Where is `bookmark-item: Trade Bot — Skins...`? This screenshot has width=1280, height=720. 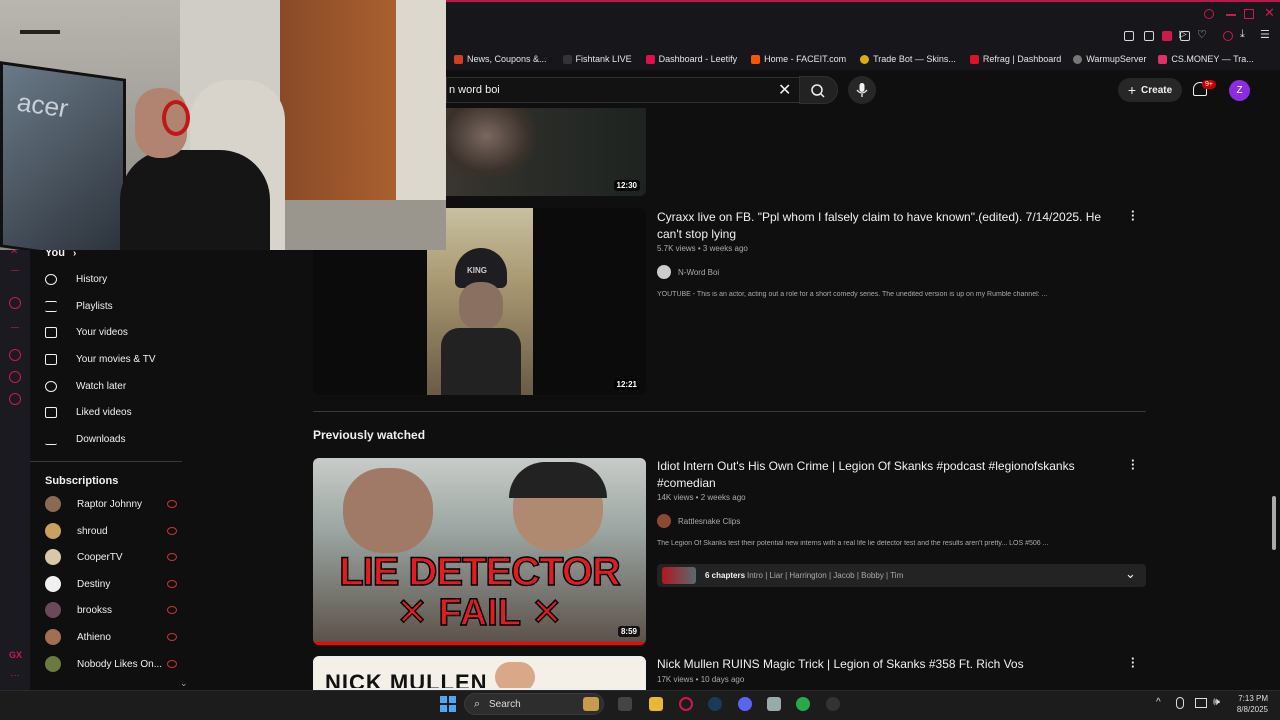 bookmark-item: Trade Bot — Skins... is located at coordinates (908, 59).